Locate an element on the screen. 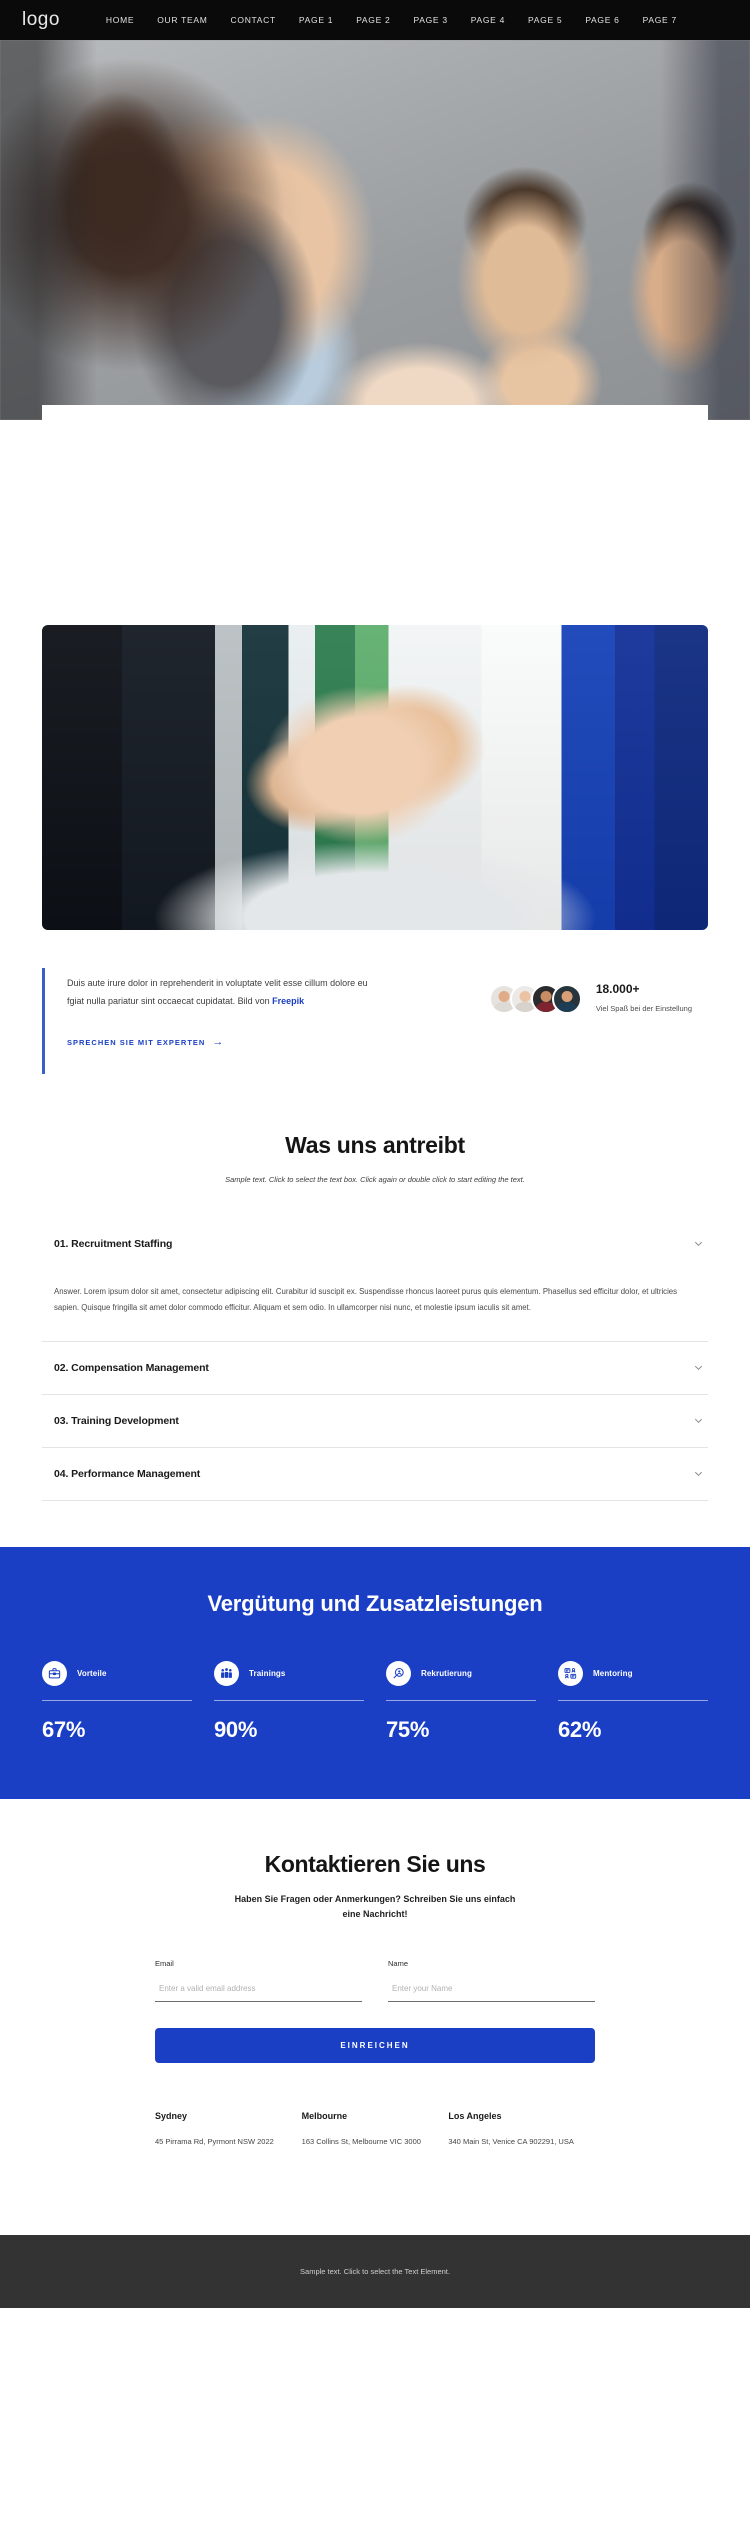 Image resolution: width=750 pixels, height=2525 pixels. benefit-value-vorteile: 67% is located at coordinates (64, 1729).